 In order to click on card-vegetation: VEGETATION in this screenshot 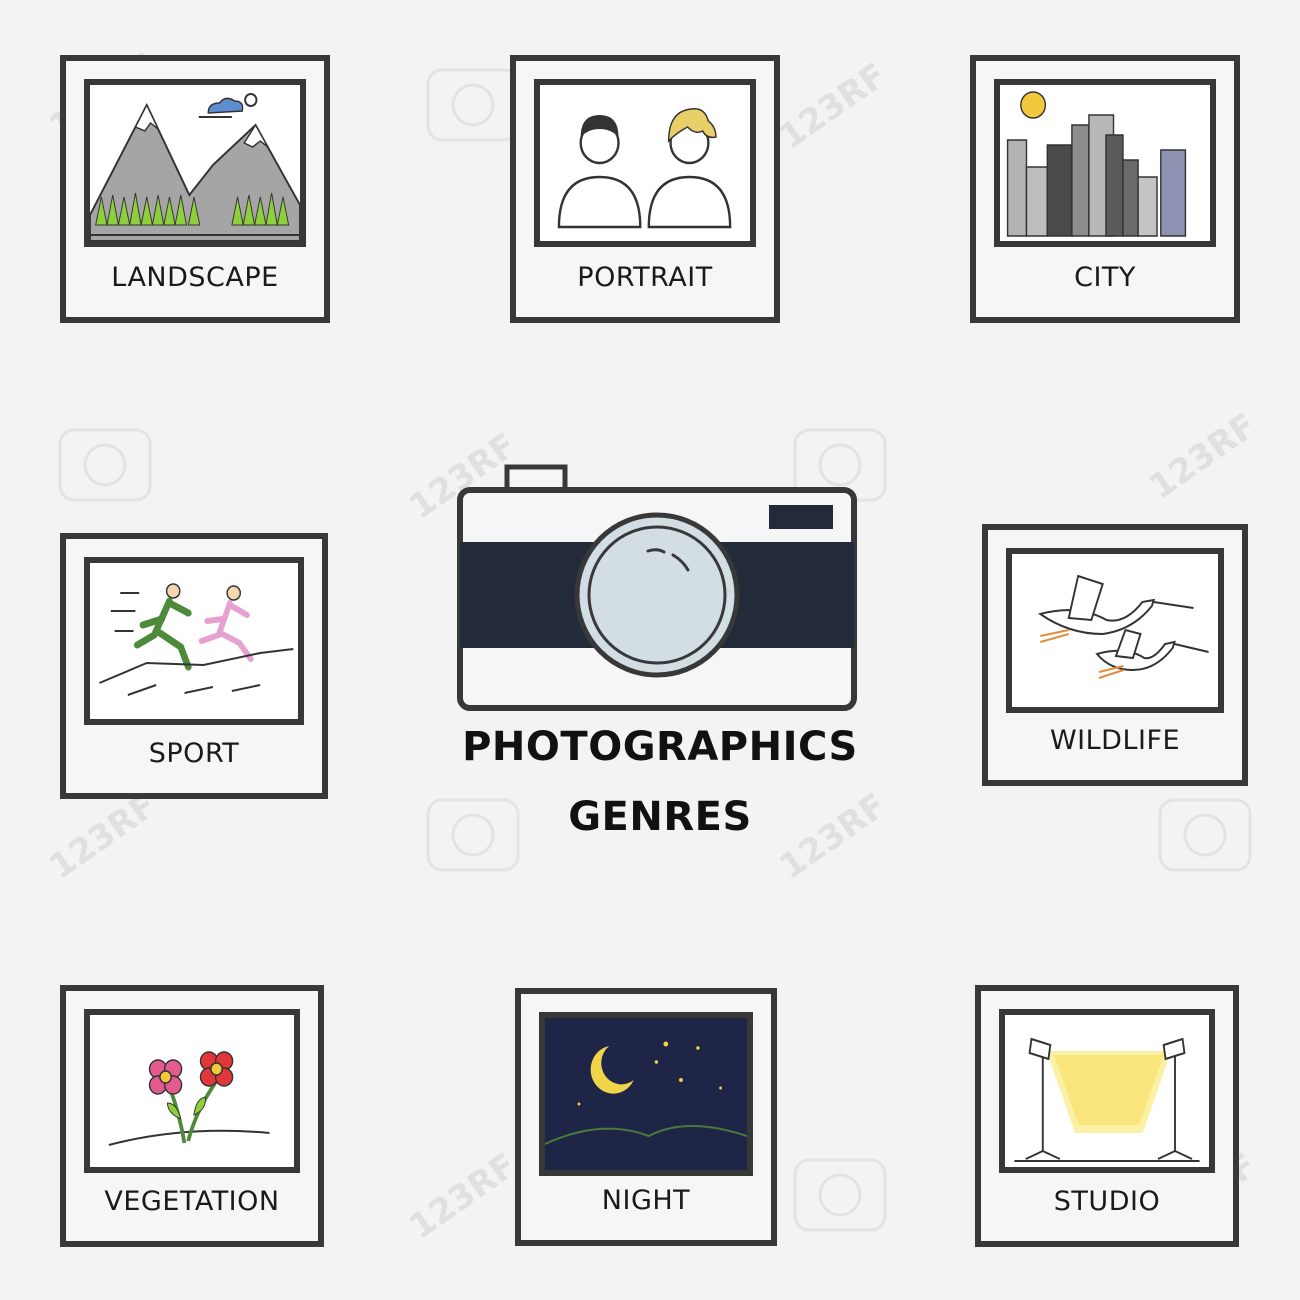, I will do `click(192, 1116)`.